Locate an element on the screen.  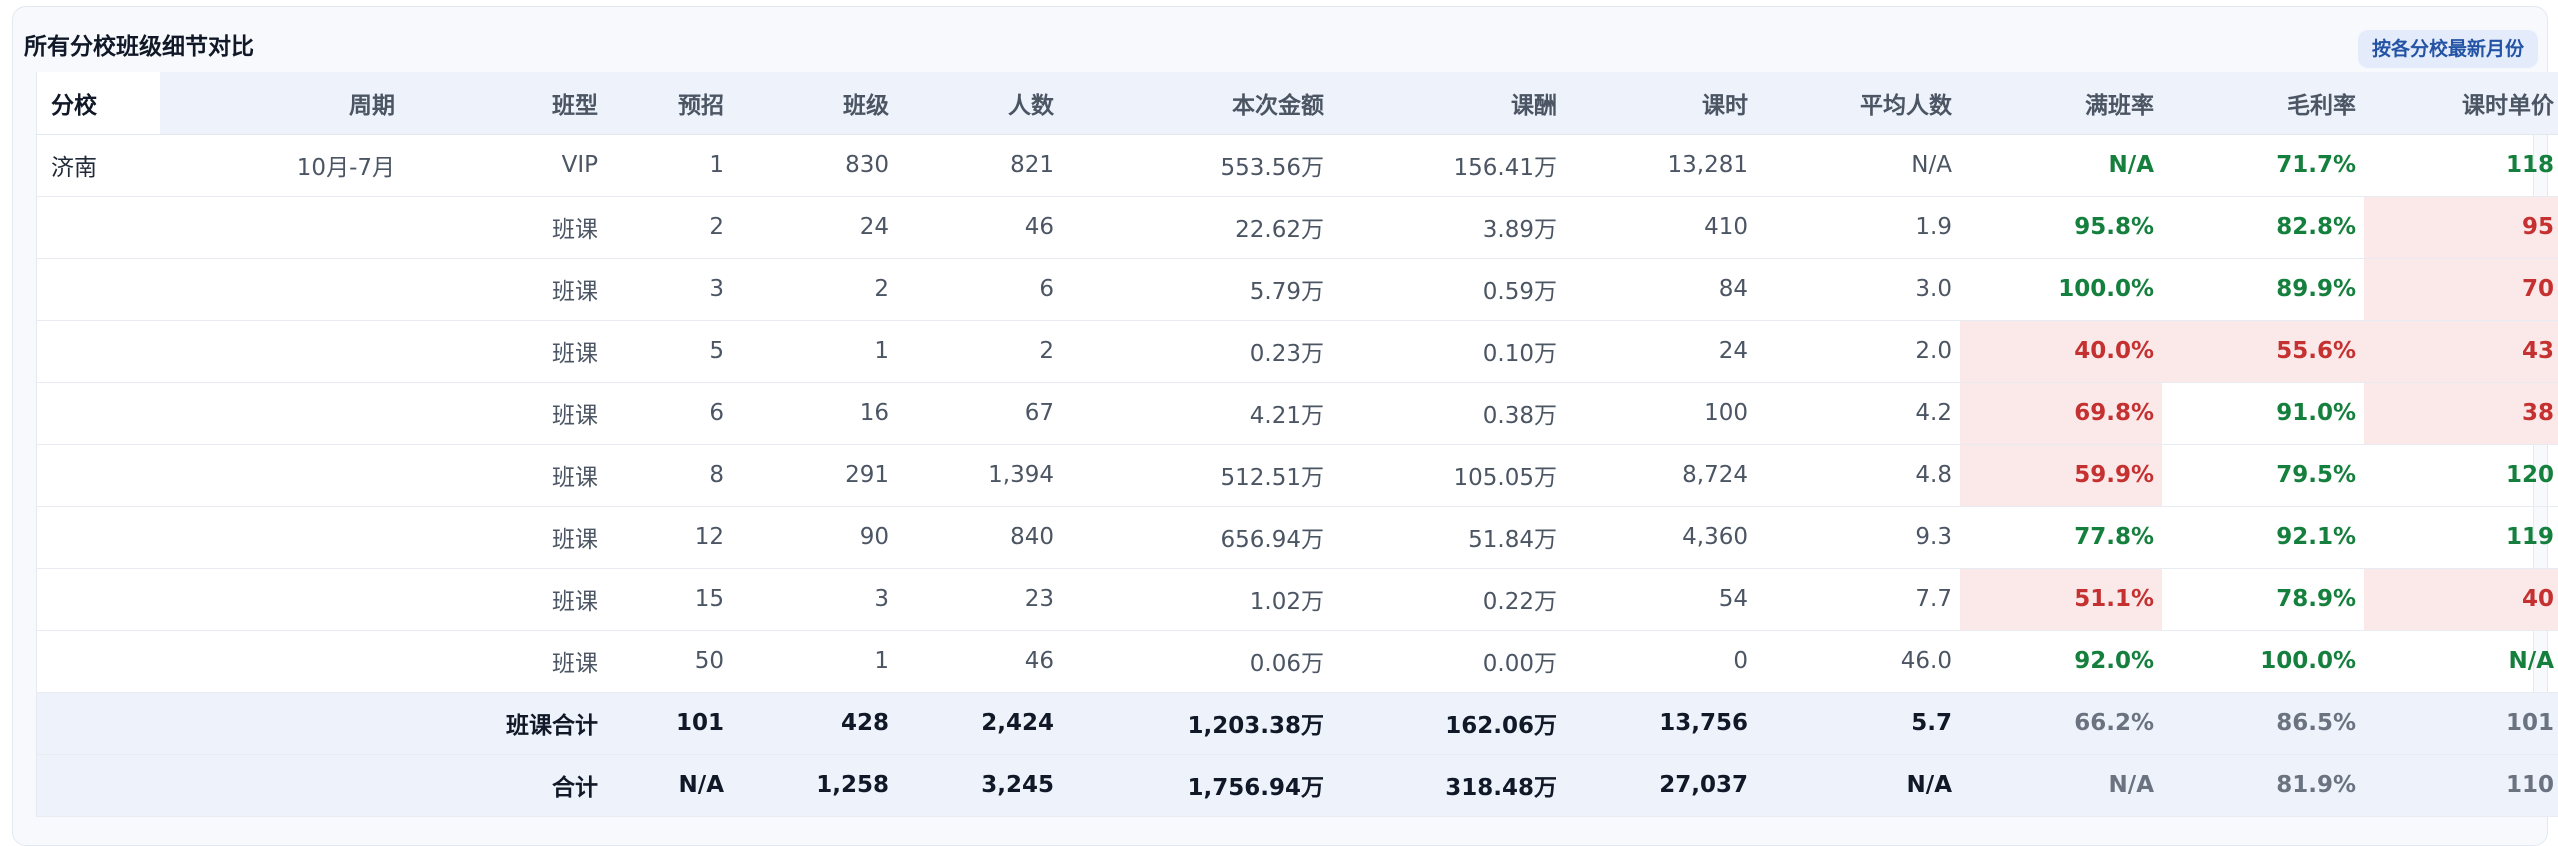
subtotal-row-fee: 162.06万 is located at coordinates (1448, 723).